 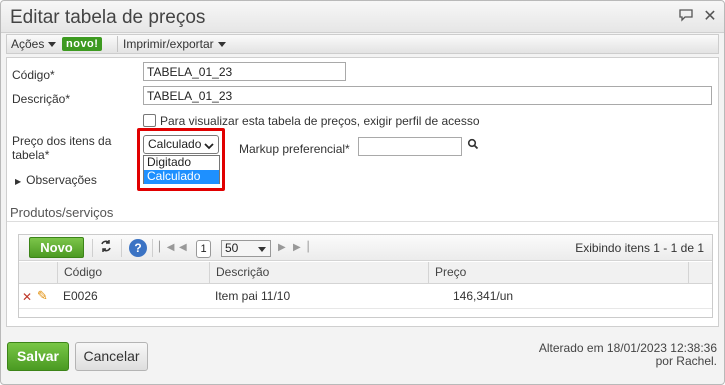 I want to click on markup-field, so click(x=410, y=146).